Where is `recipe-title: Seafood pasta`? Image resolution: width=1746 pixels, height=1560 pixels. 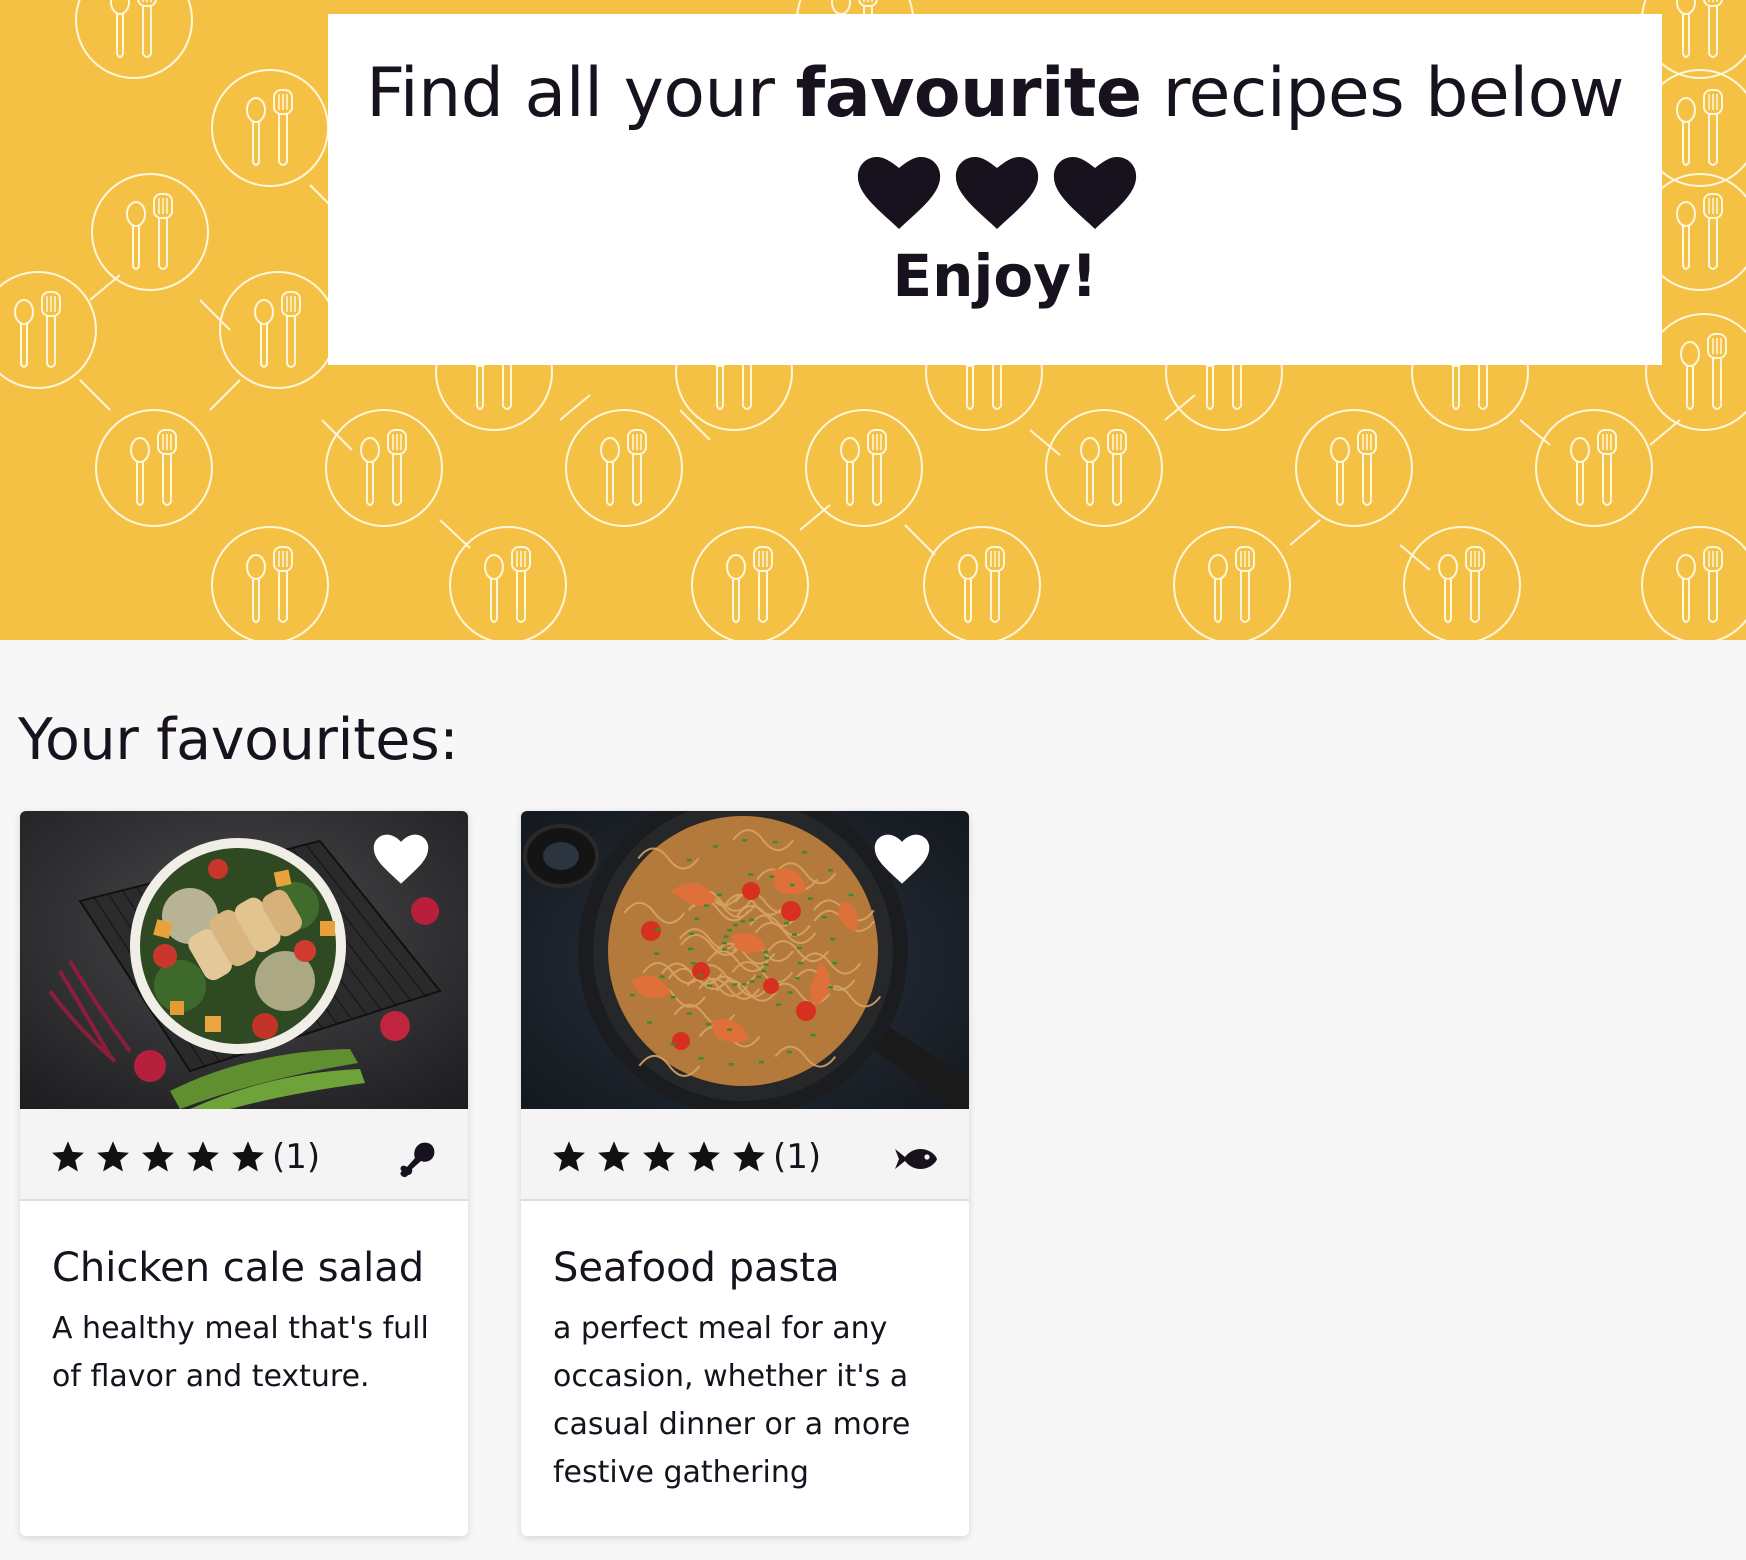
recipe-title: Seafood pasta is located at coordinates (746, 1268).